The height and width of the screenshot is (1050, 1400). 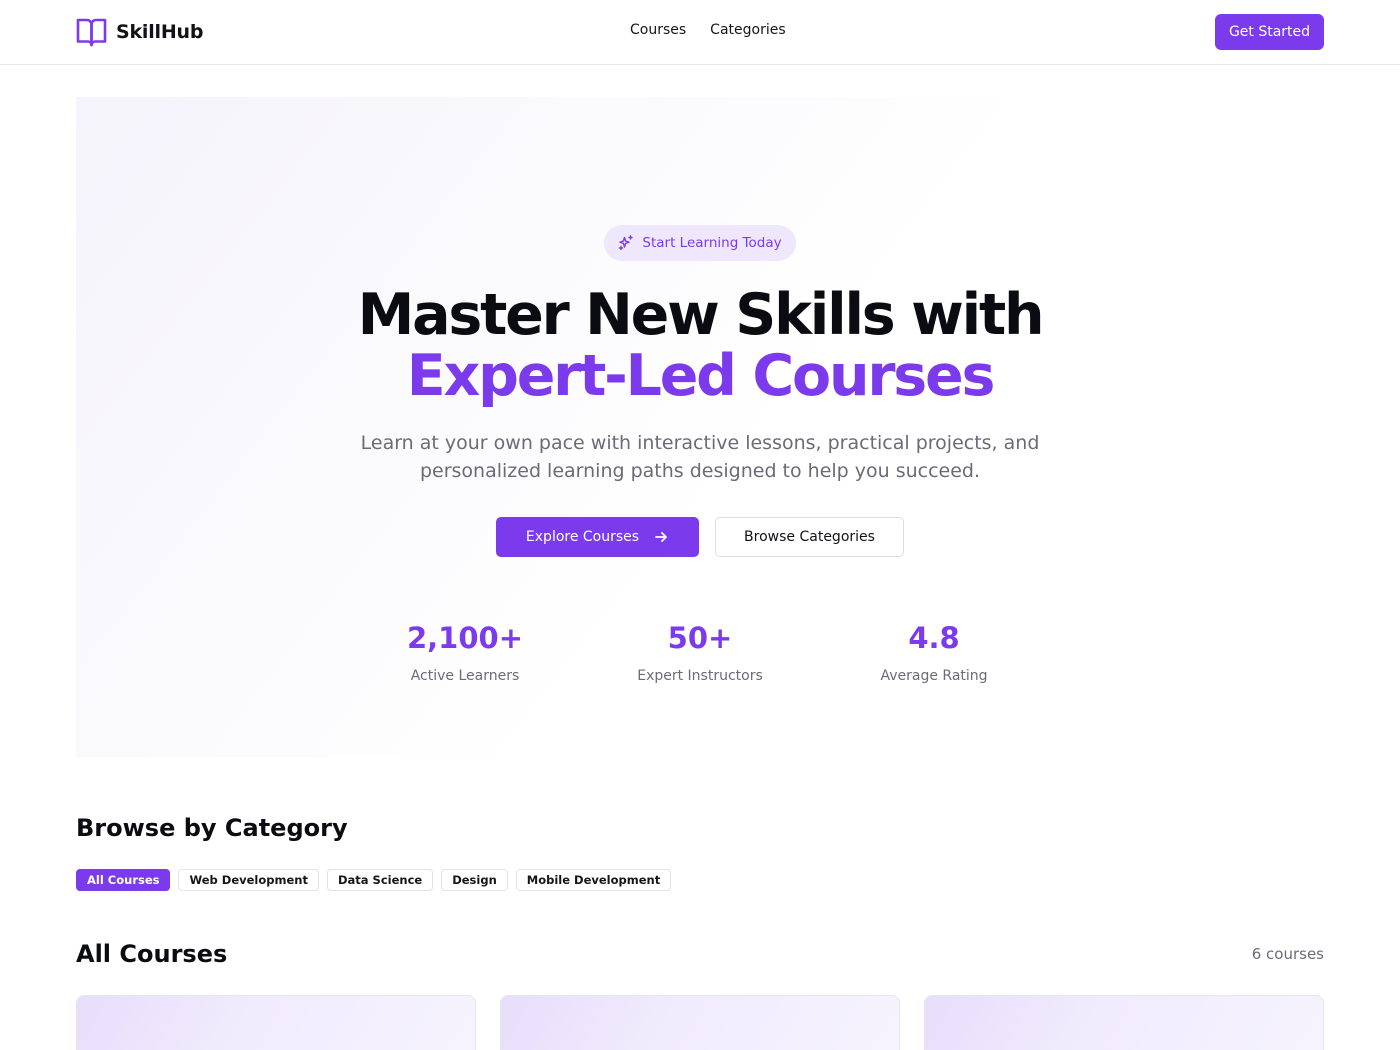 I want to click on hero-title-line1: Master New Skills with, so click(x=701, y=315).